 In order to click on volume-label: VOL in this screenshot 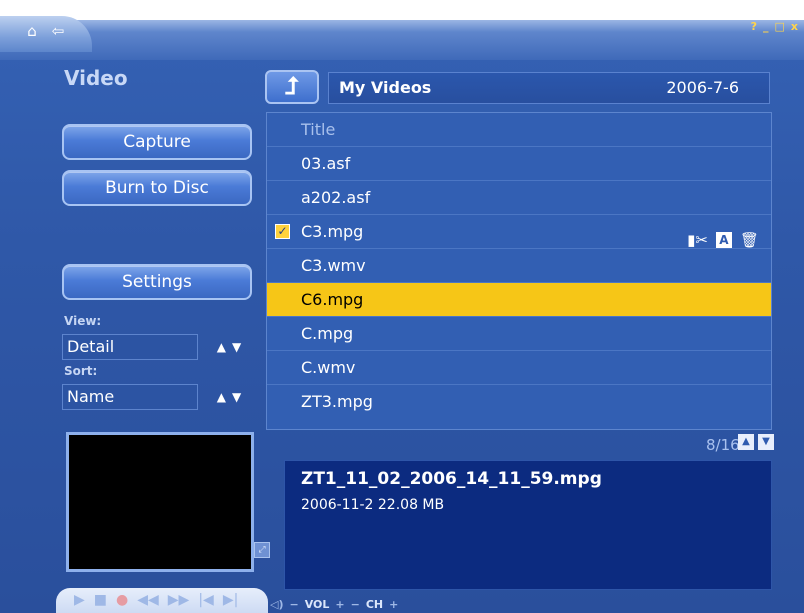, I will do `click(317, 604)`.